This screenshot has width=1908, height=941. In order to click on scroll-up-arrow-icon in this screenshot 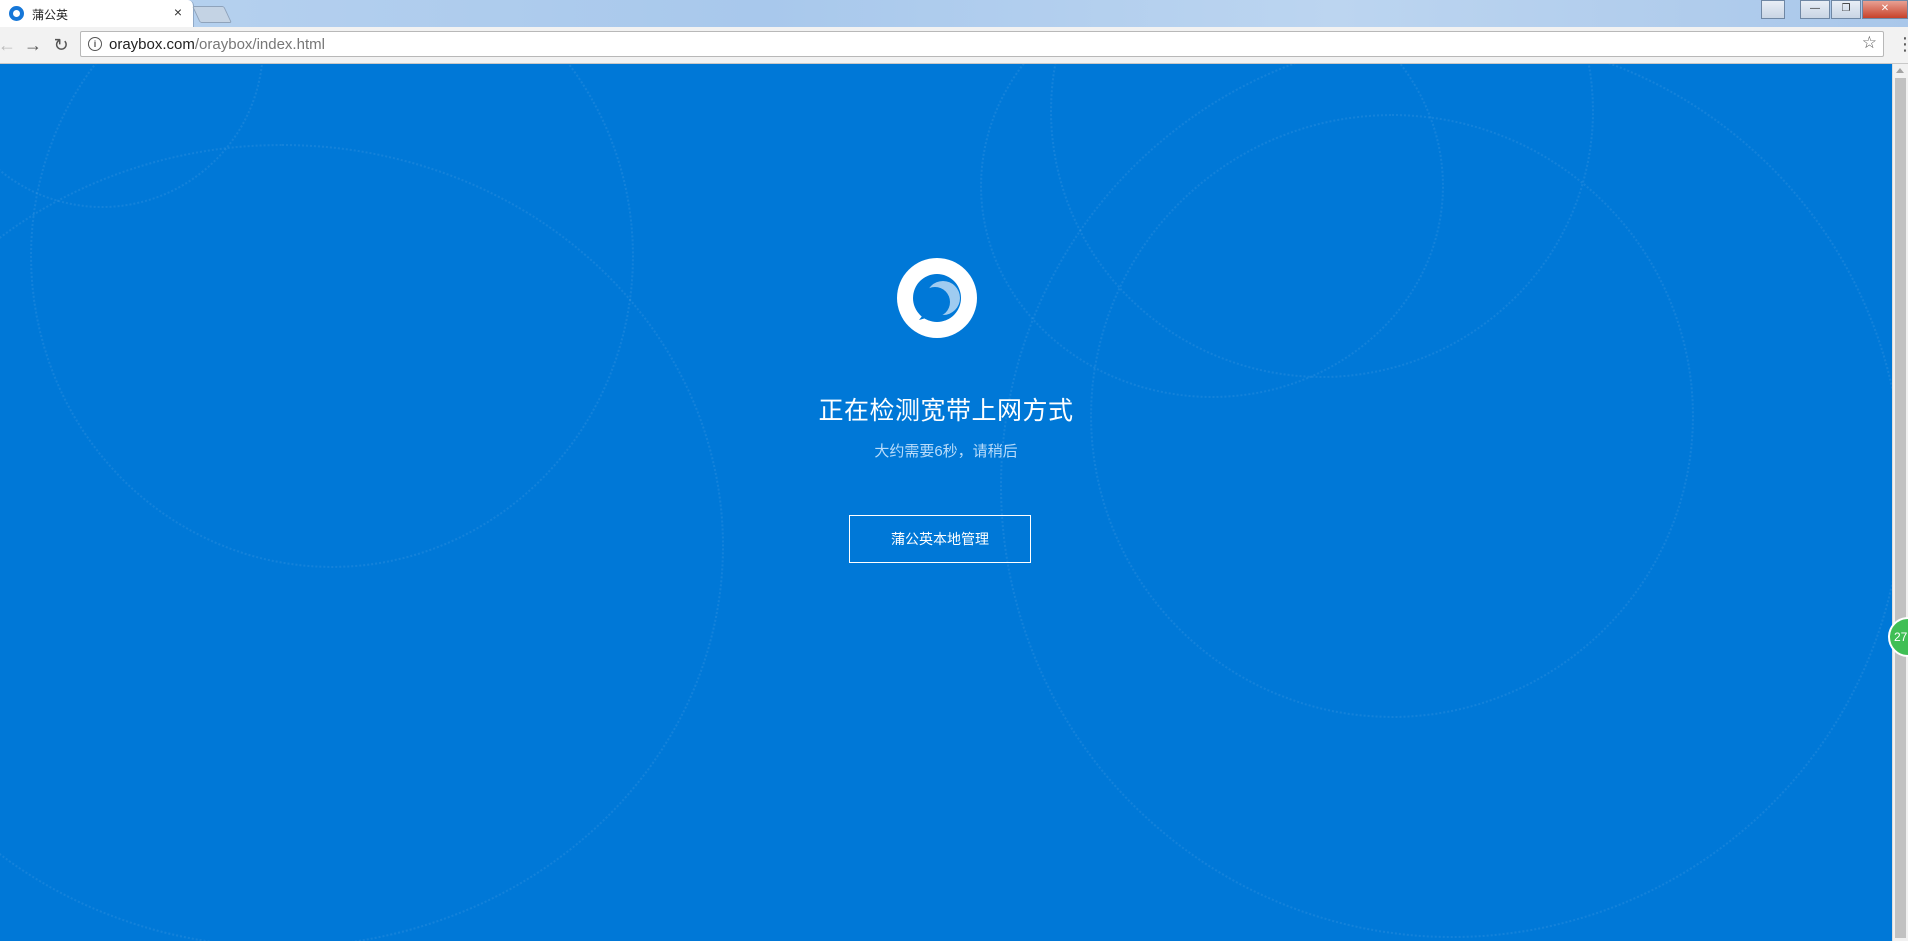, I will do `click(1900, 70)`.